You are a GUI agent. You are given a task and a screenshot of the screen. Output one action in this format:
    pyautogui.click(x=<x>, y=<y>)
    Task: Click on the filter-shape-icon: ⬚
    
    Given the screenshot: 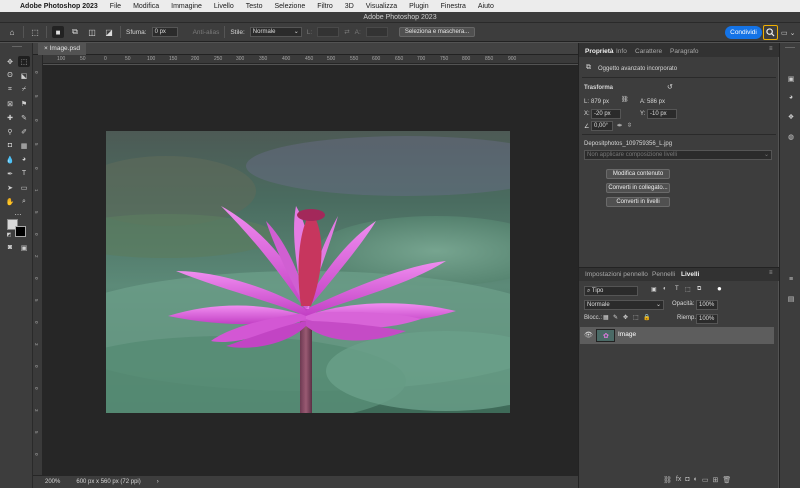 What is the action you would take?
    pyautogui.click(x=688, y=289)
    